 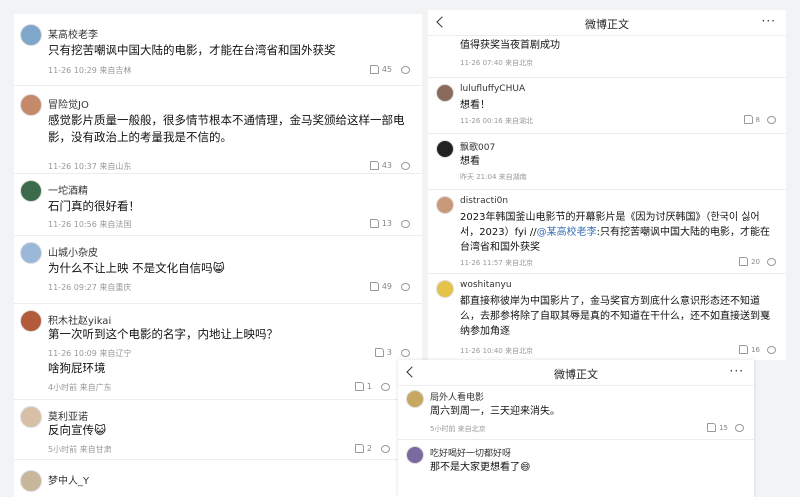 I want to click on comment-item: lulufluffyCHUA 想看！ 11-26 00:16 来自湖北 8, so click(x=607, y=106).